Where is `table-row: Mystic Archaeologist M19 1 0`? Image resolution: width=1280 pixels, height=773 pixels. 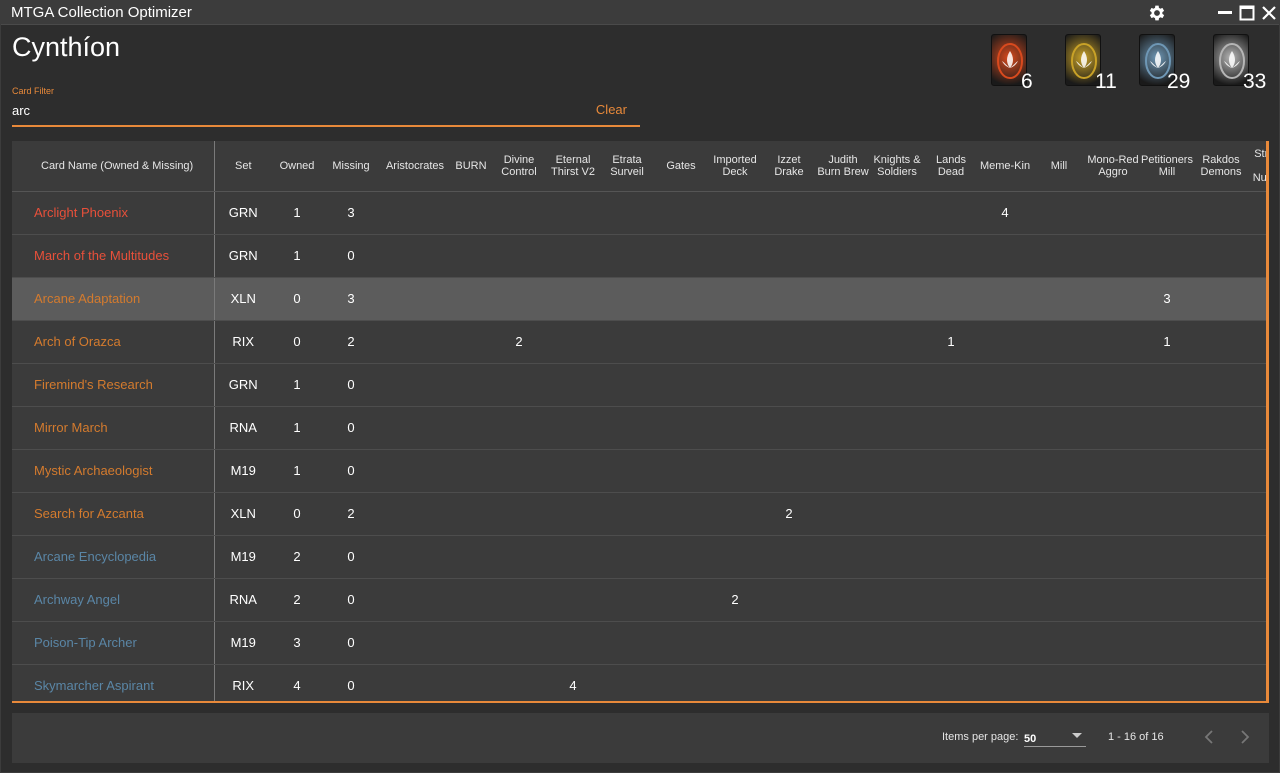
table-row: Mystic Archaeologist M19 1 0 is located at coordinates (640, 471).